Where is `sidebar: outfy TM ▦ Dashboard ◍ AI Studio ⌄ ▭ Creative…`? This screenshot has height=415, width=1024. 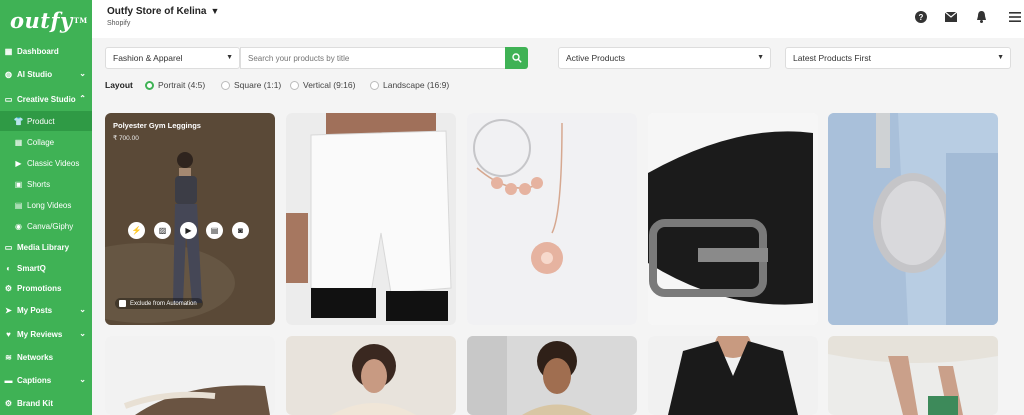
sidebar: outfy TM ▦ Dashboard ◍ AI Studio ⌄ ▭ Creative… is located at coordinates (46, 207).